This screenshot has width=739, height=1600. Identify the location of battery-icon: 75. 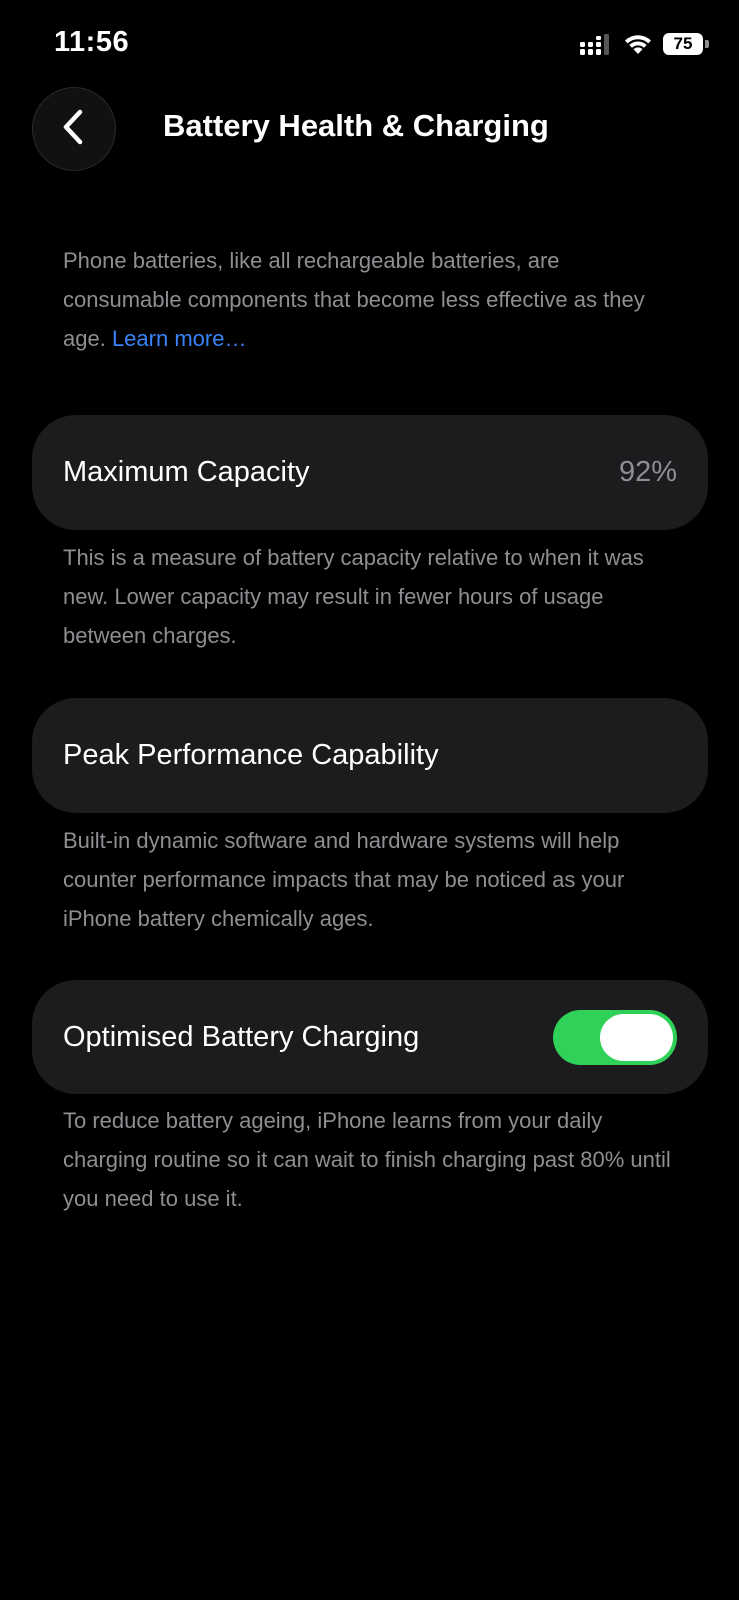
(686, 44).